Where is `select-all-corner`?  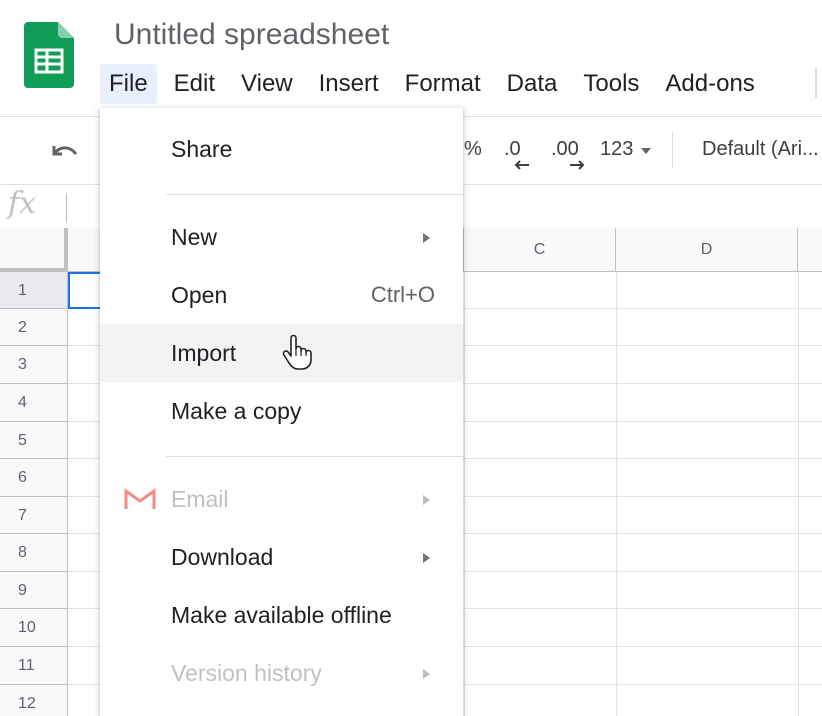
select-all-corner is located at coordinates (34, 250).